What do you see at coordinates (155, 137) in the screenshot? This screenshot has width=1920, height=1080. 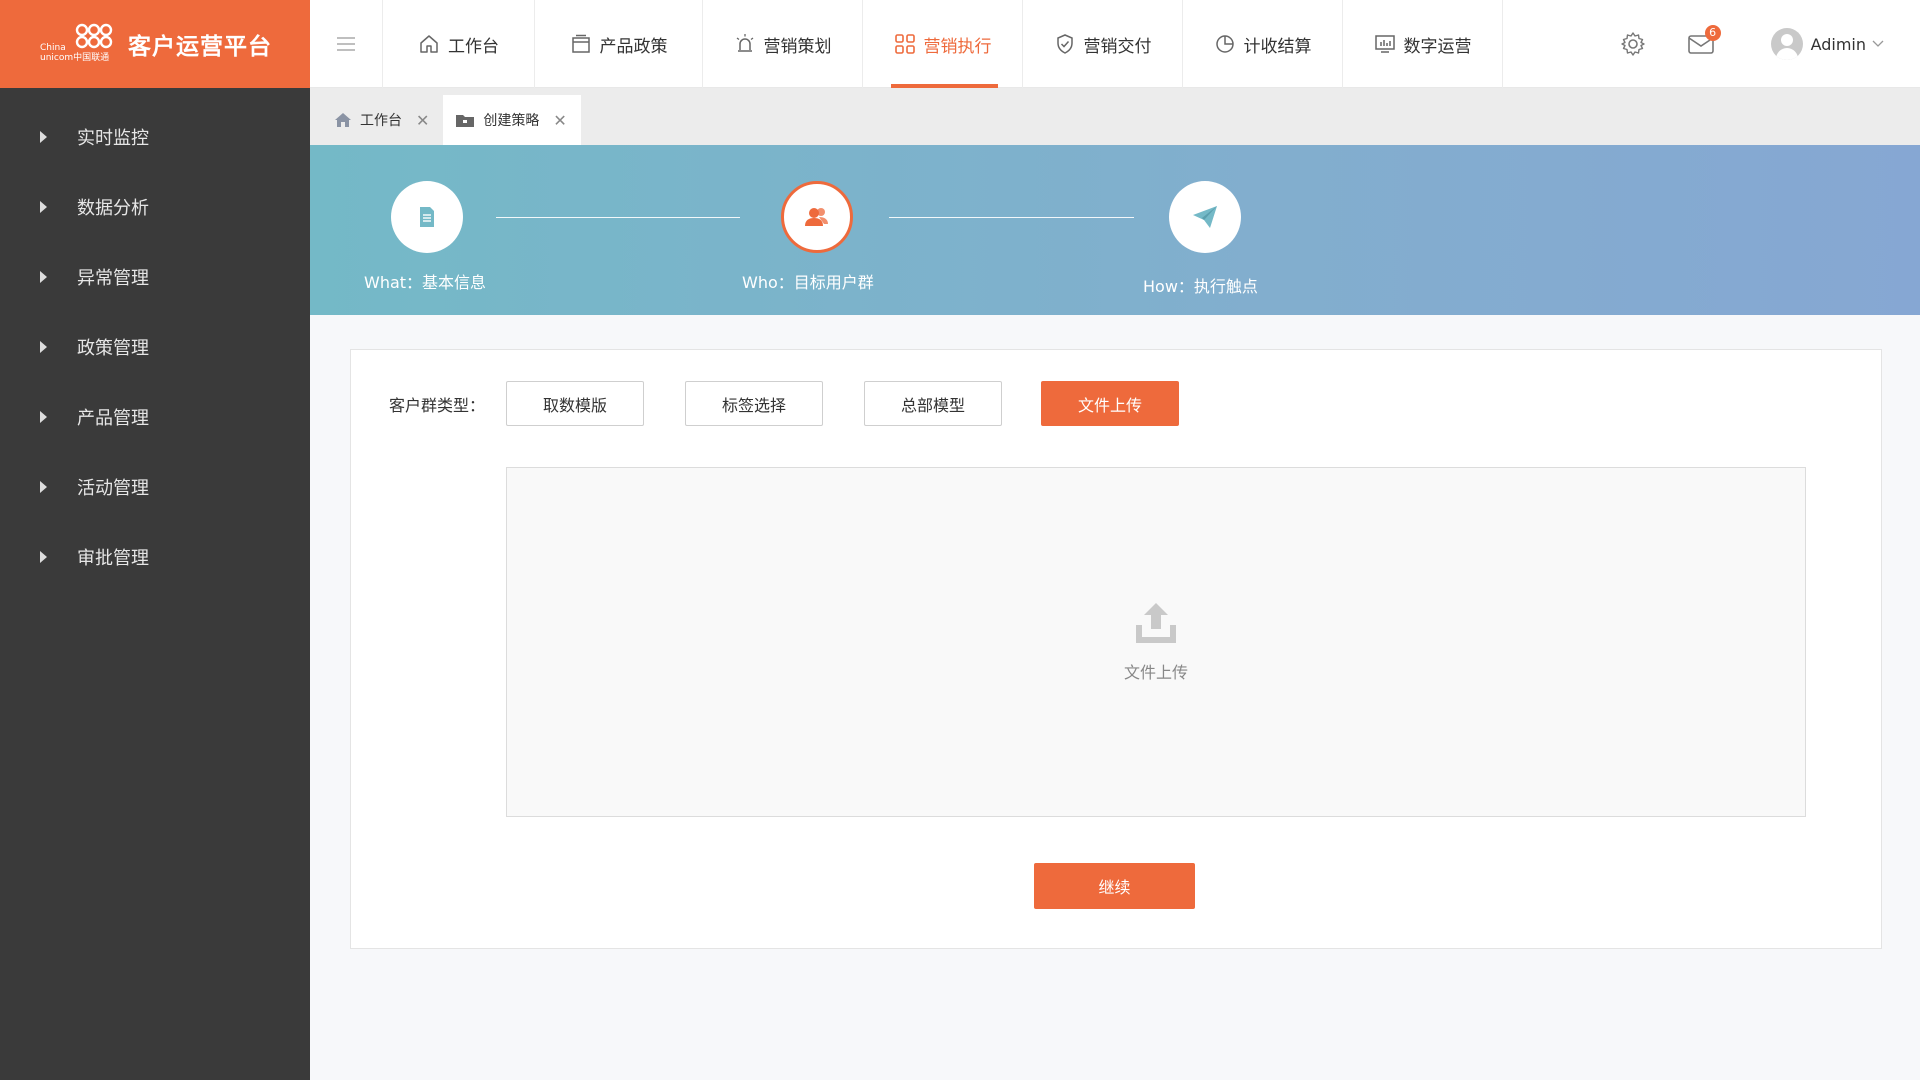 I see `sidebar-item-realtime-monitor: 实时监控` at bounding box center [155, 137].